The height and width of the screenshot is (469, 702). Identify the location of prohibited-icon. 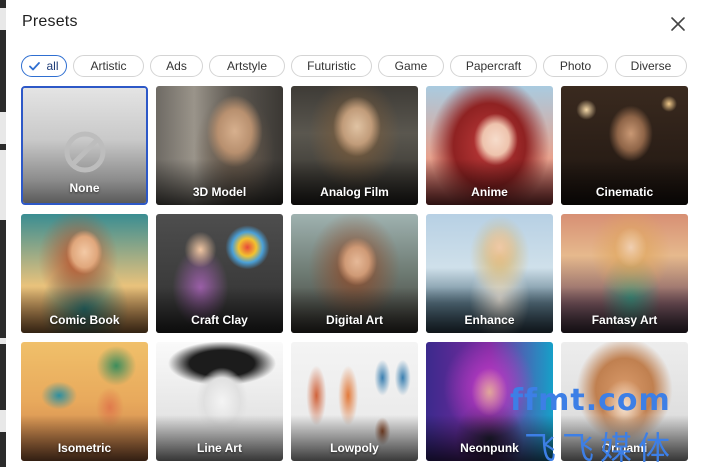
(85, 152).